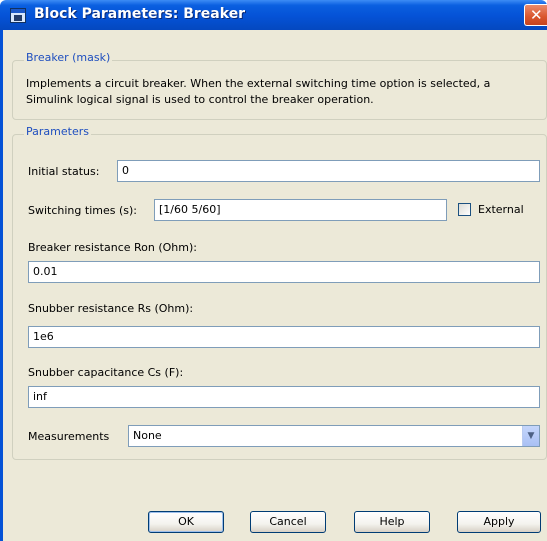  Describe the element at coordinates (147, 435) in the screenshot. I see `measurements-value: None` at that location.